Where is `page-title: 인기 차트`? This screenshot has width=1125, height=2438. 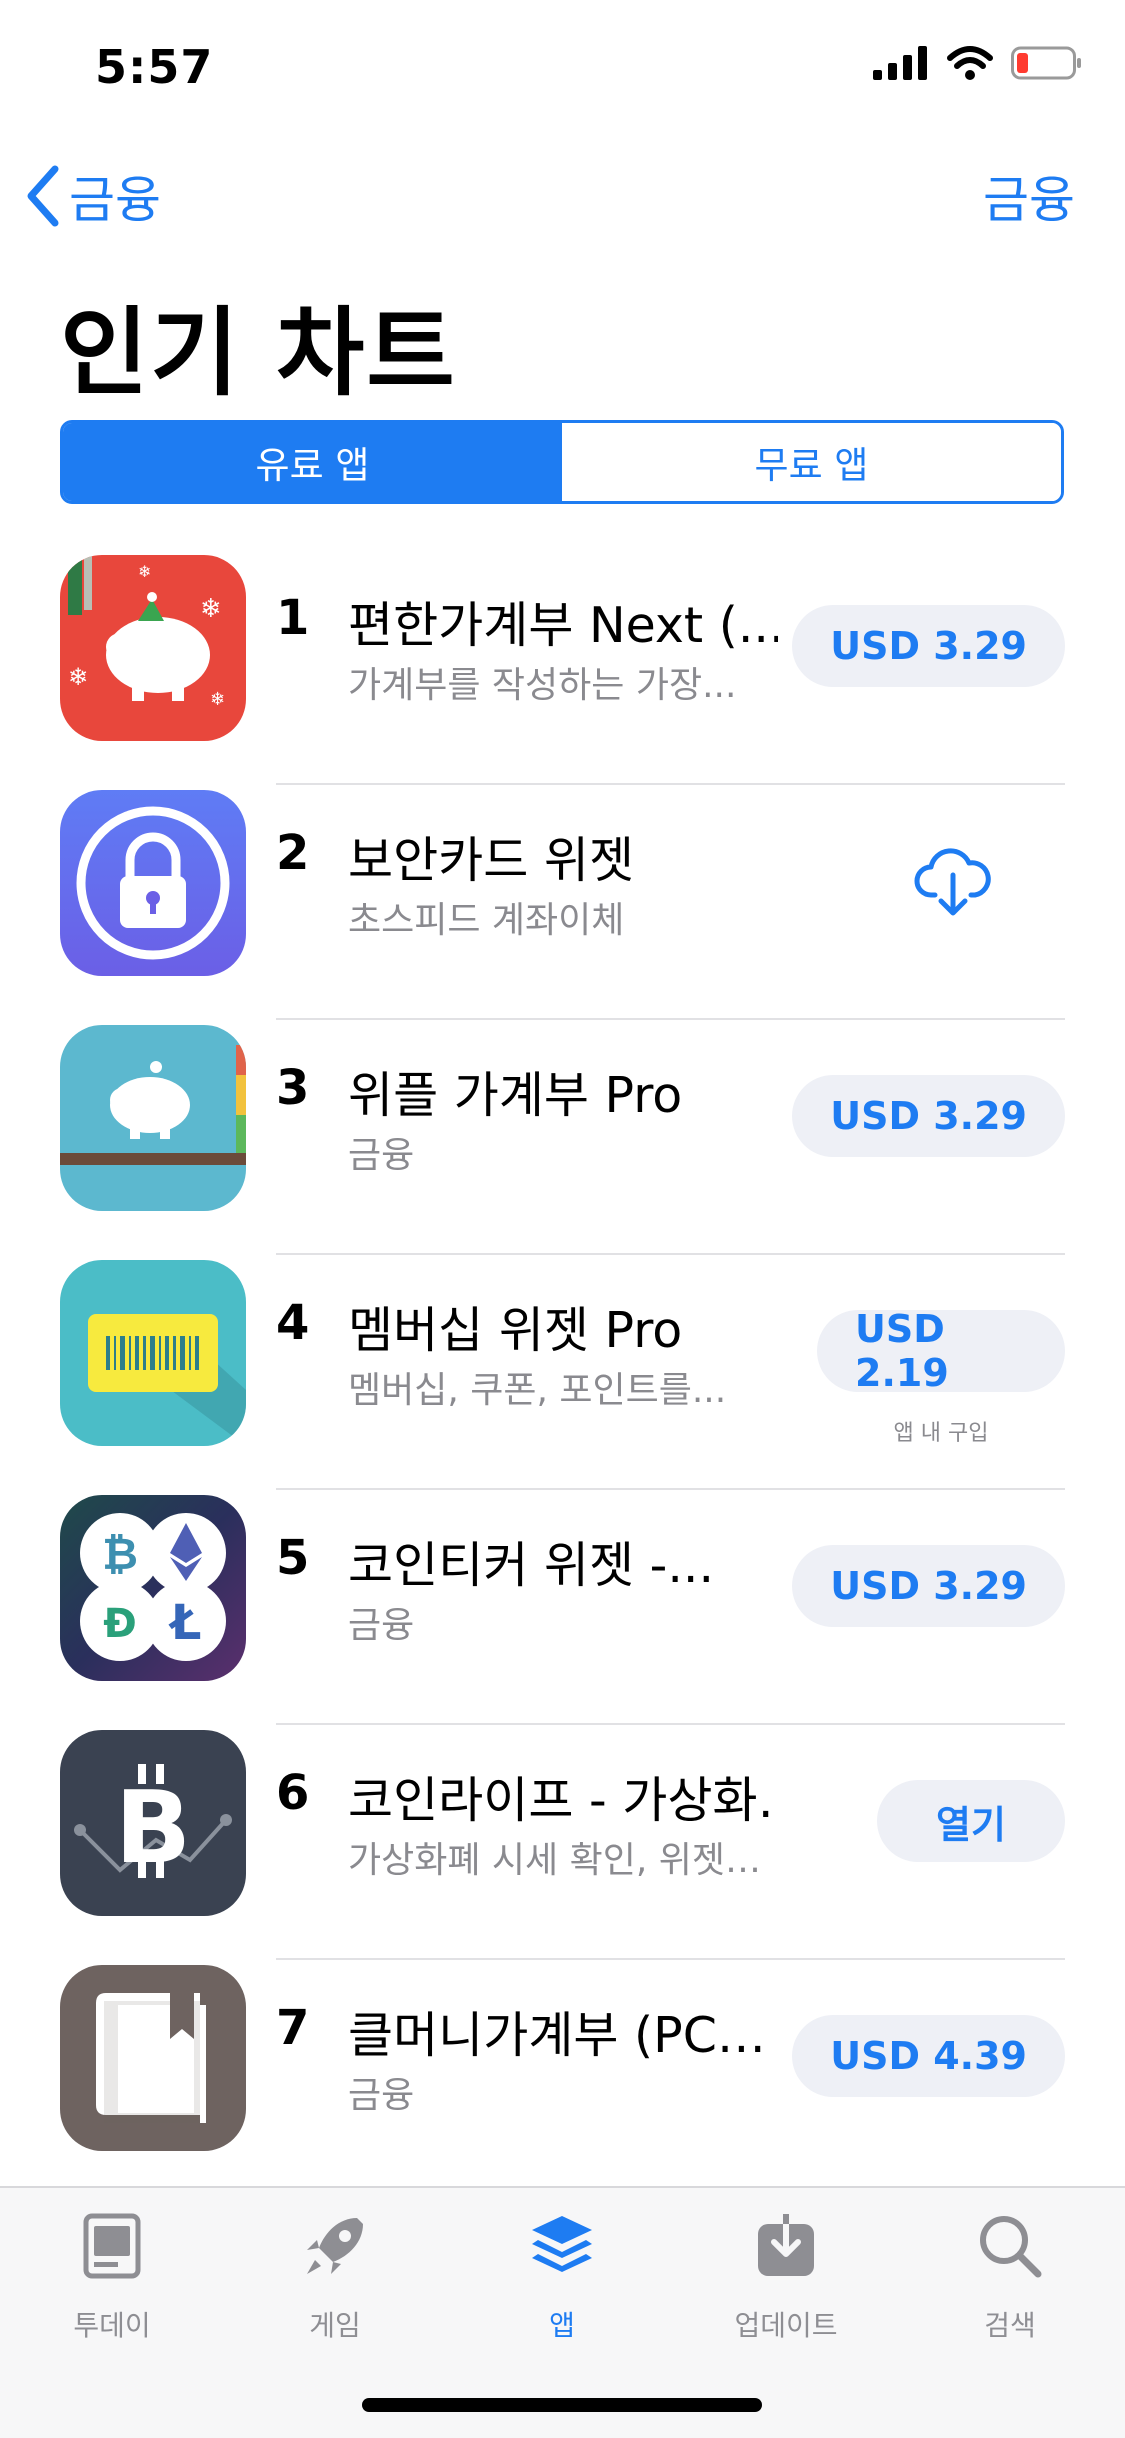
page-title: 인기 차트 is located at coordinates (258, 353).